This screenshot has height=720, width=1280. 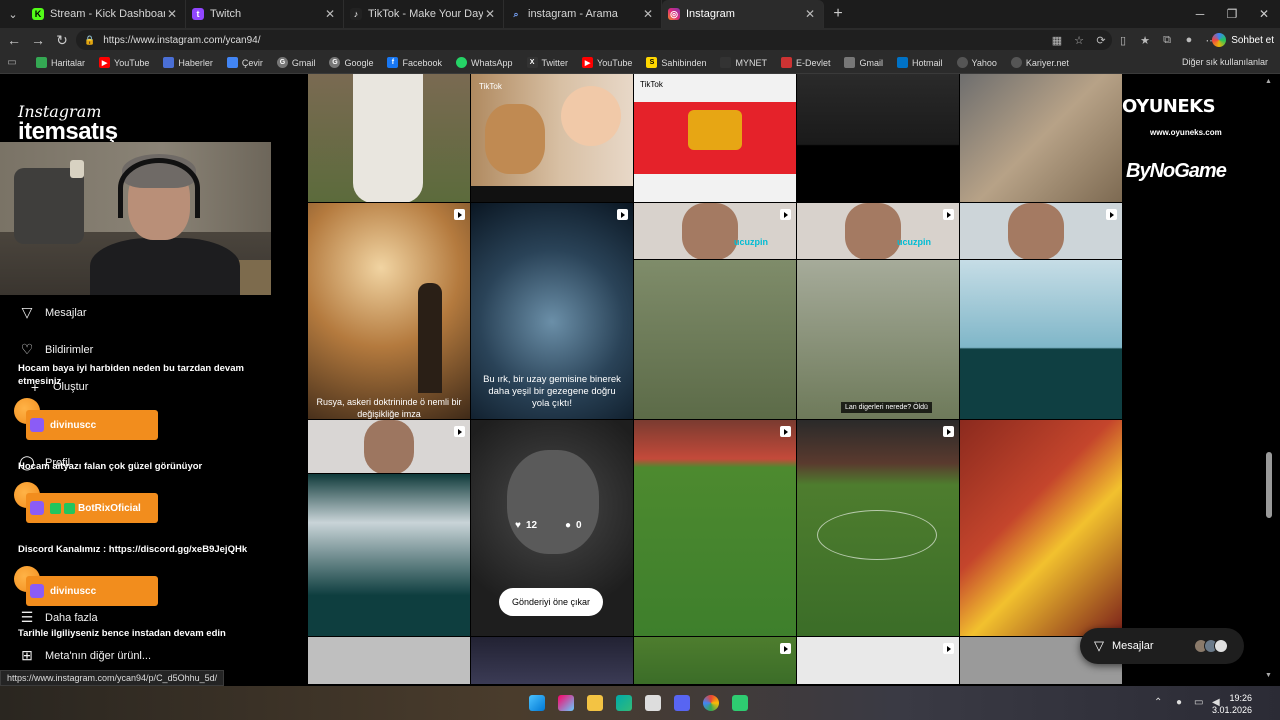 I want to click on back-icon: ←, so click(x=14, y=40).